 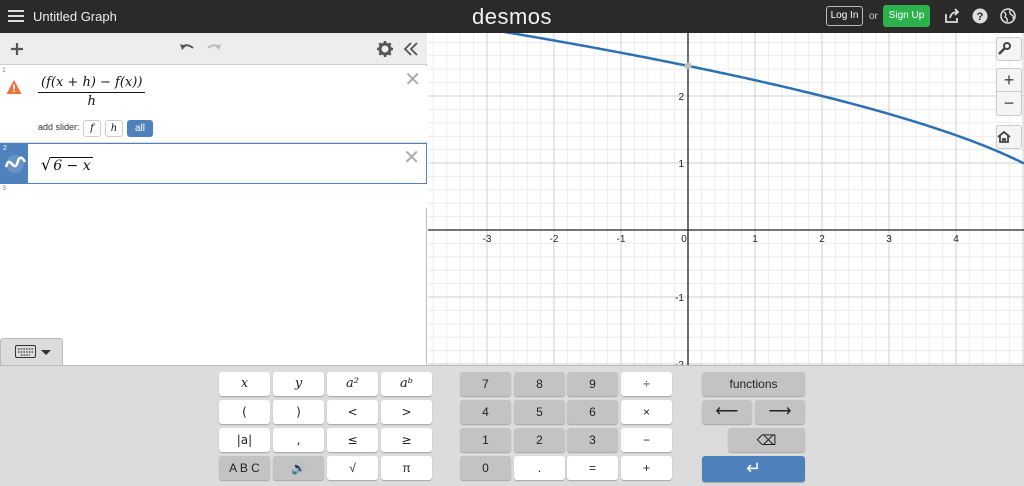 I want to click on share-icon, so click(x=952, y=16).